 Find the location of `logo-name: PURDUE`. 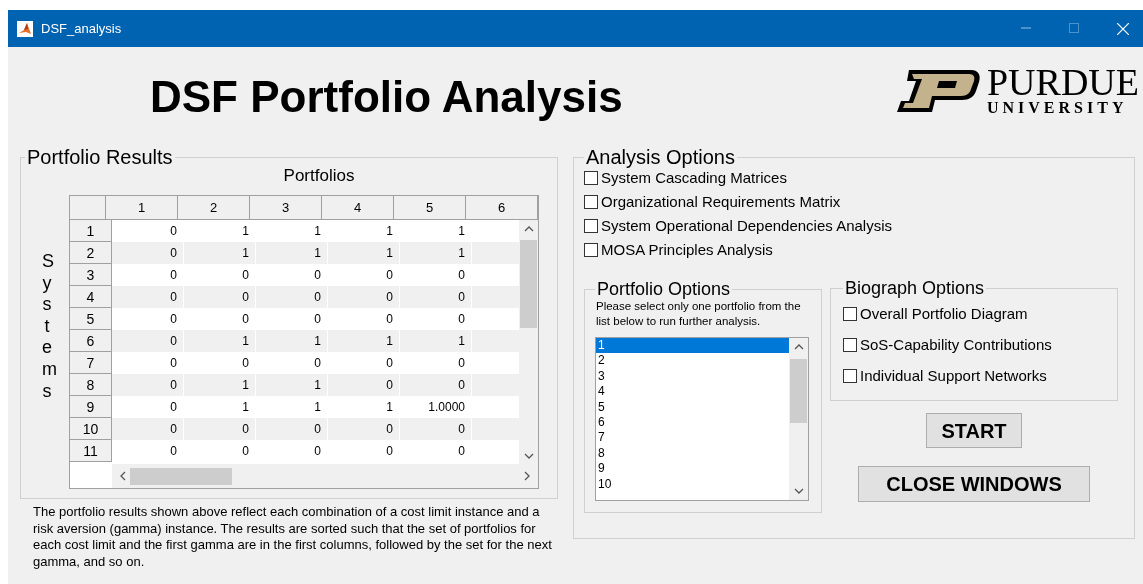

logo-name: PURDUE is located at coordinates (1062, 82).